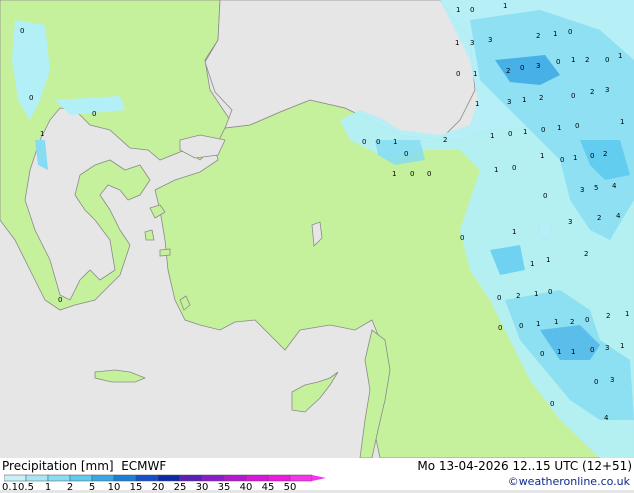  I want to click on scale-arrow, so click(319, 478).